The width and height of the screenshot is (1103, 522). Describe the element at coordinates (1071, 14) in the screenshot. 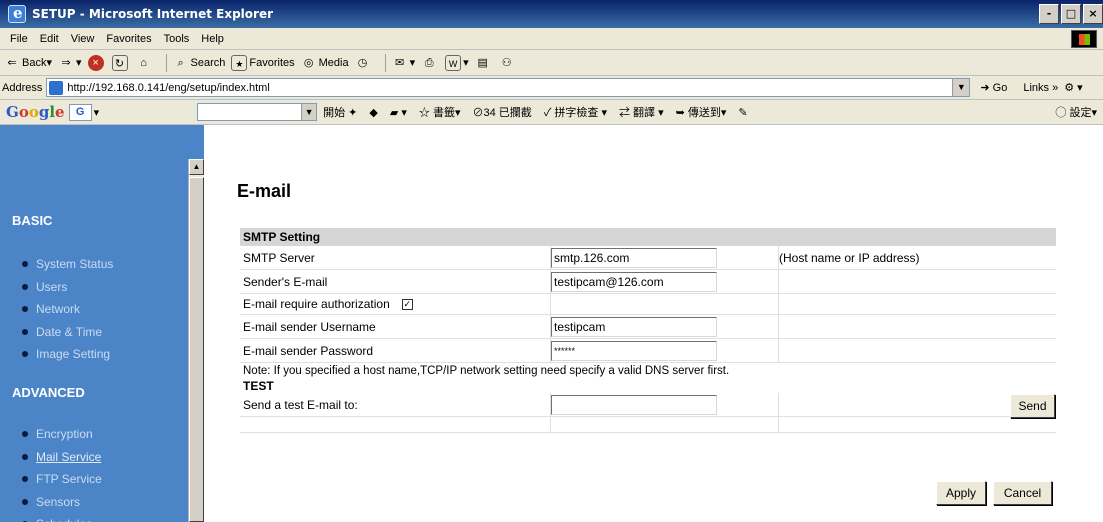

I see `maximize-button: □` at that location.